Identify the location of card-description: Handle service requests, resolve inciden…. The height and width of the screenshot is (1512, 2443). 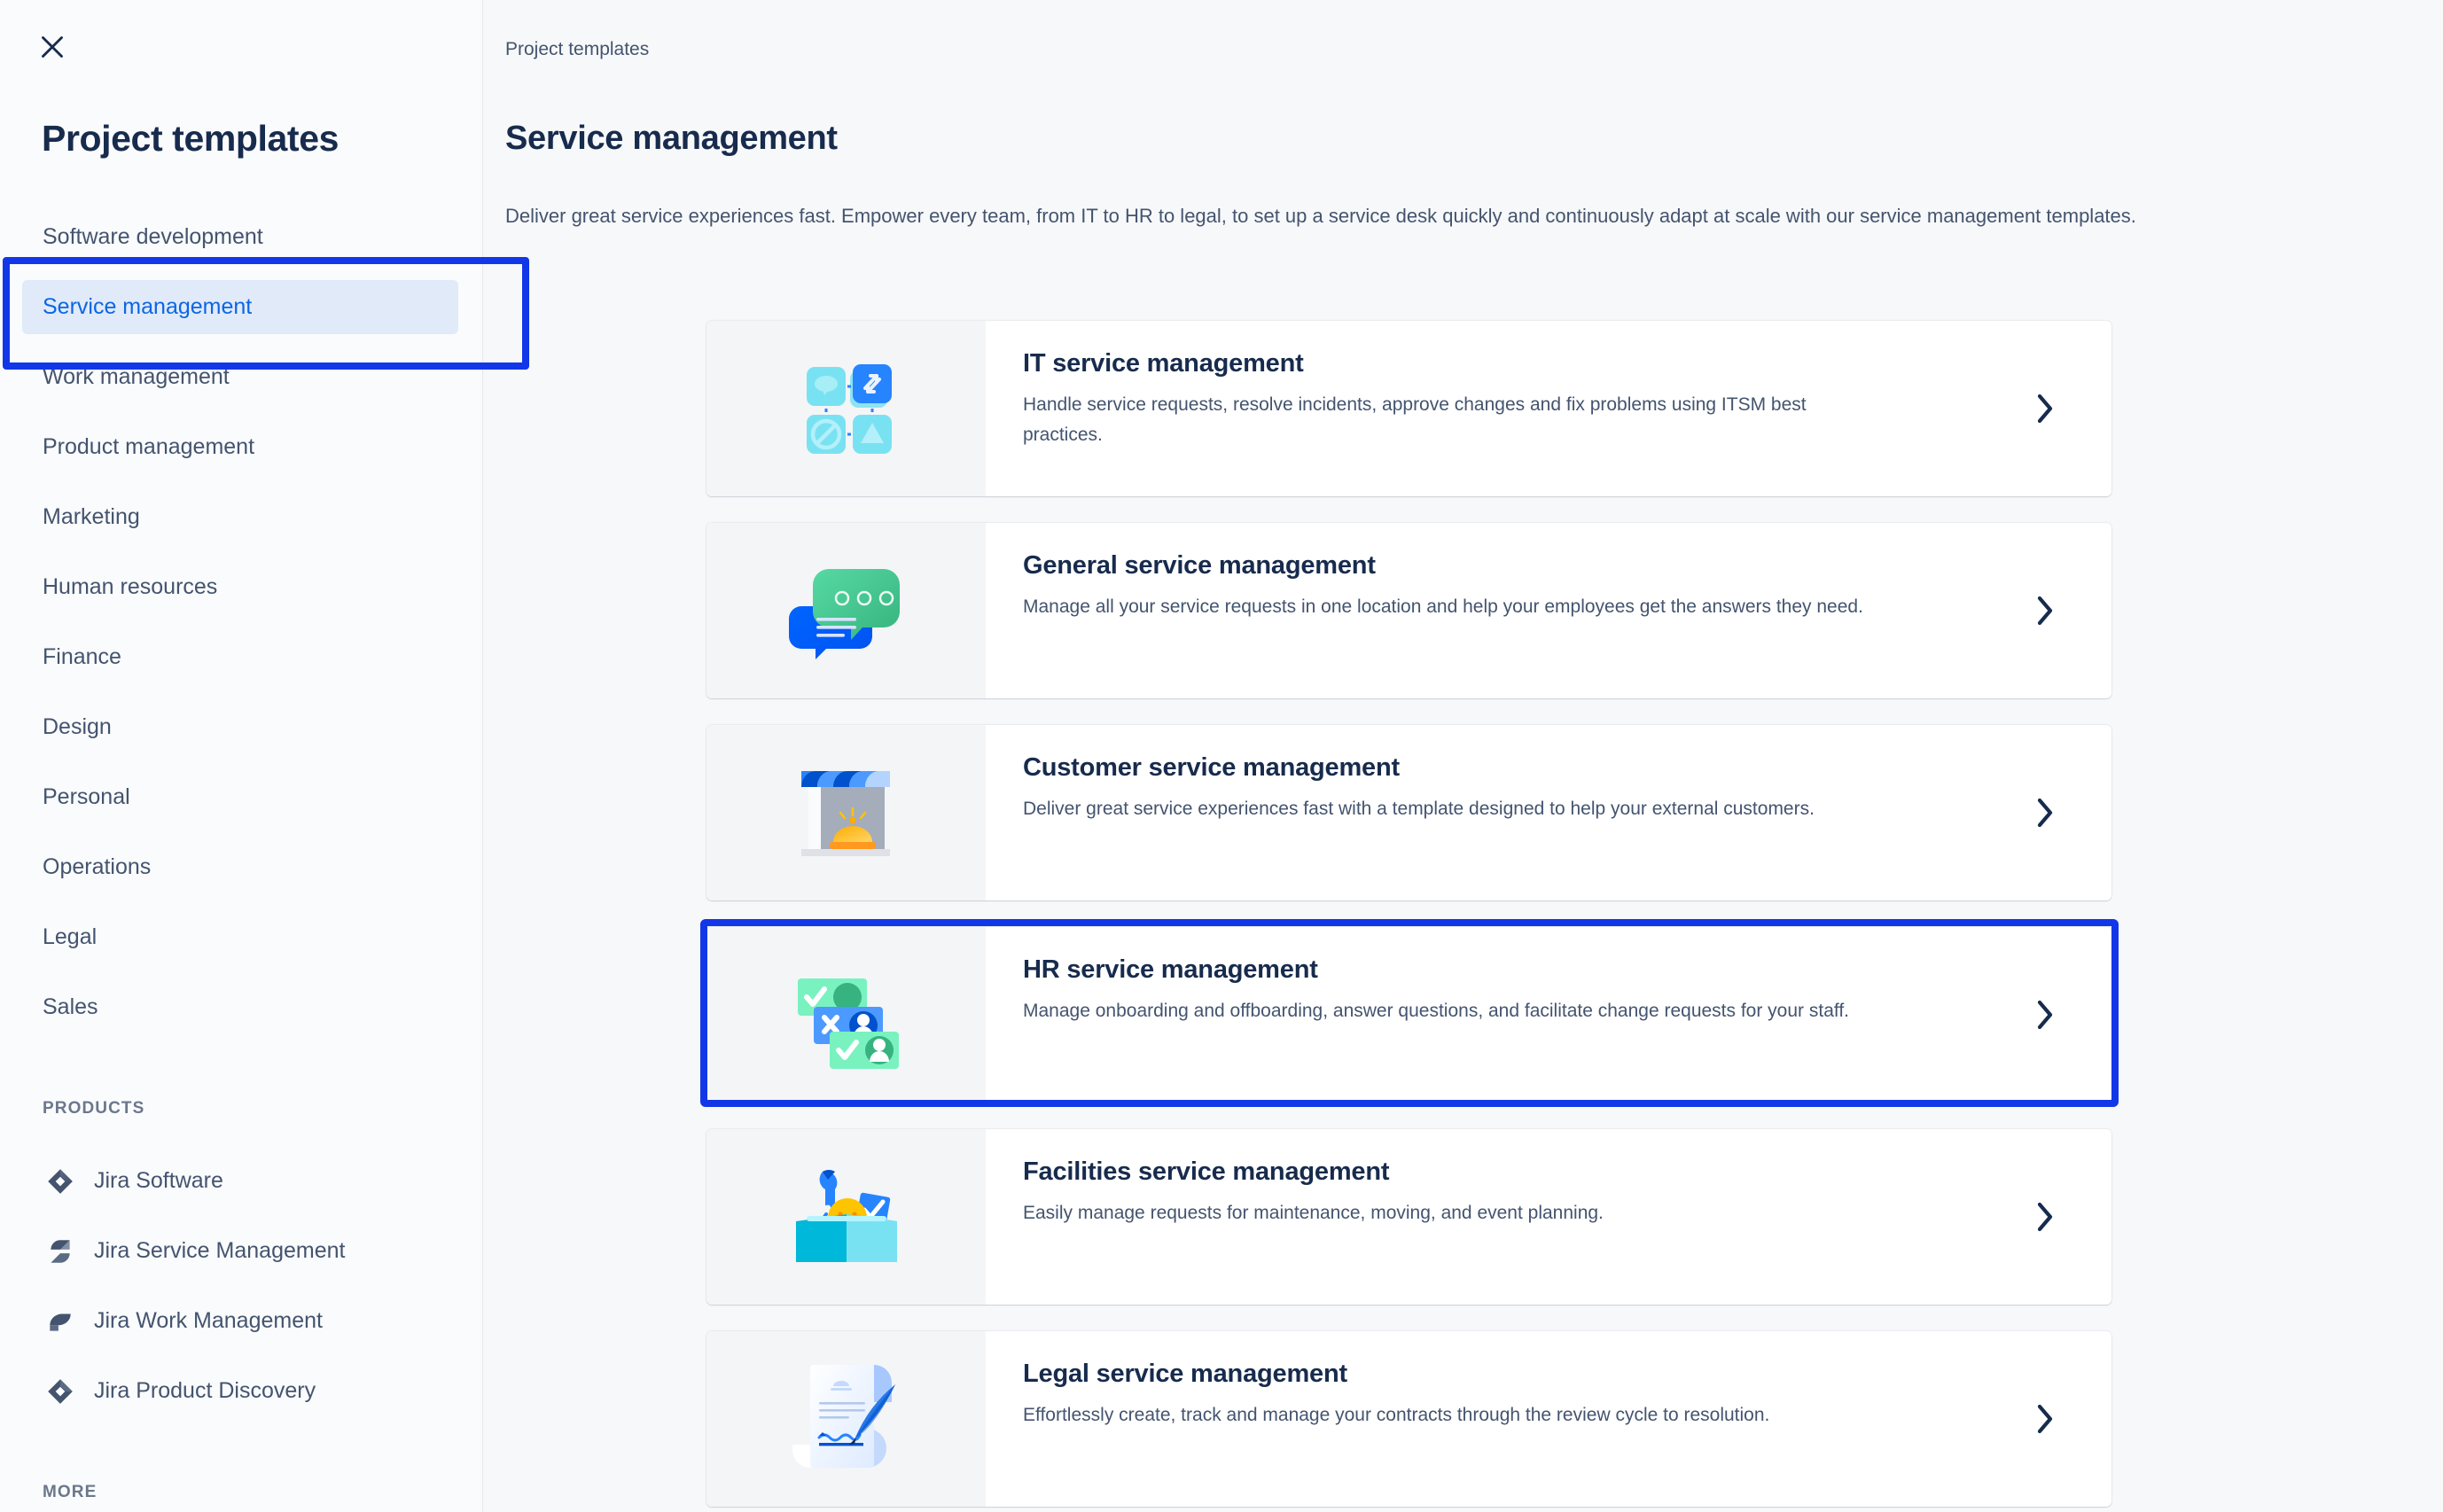
(1415, 420).